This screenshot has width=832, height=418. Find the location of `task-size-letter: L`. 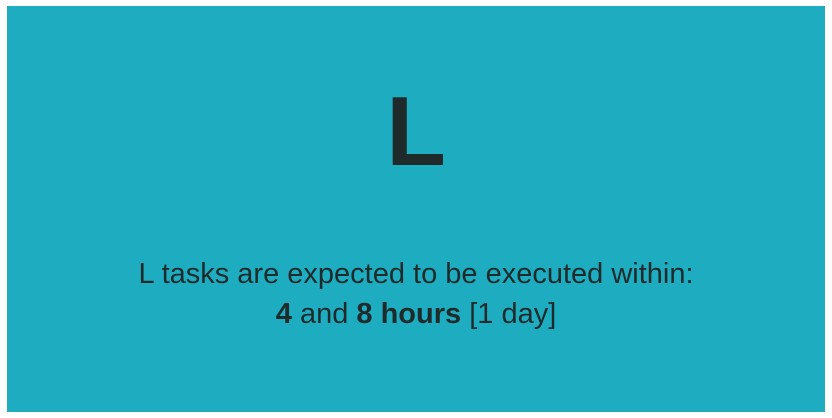

task-size-letter: L is located at coordinates (416, 131).